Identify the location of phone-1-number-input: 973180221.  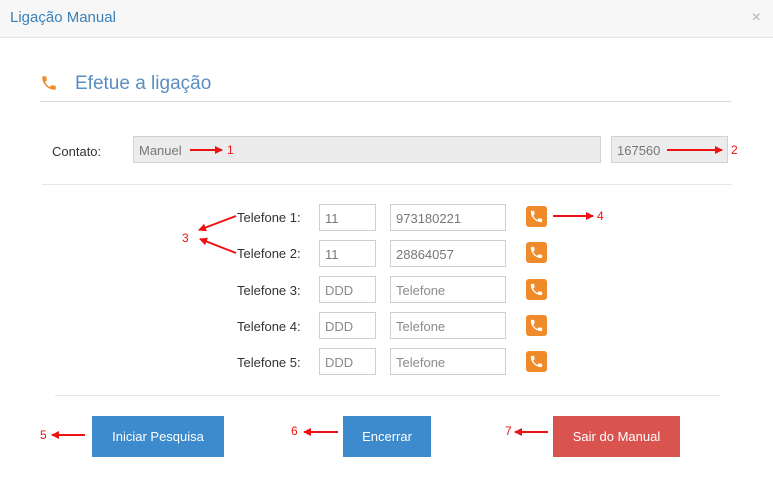
(448, 217).